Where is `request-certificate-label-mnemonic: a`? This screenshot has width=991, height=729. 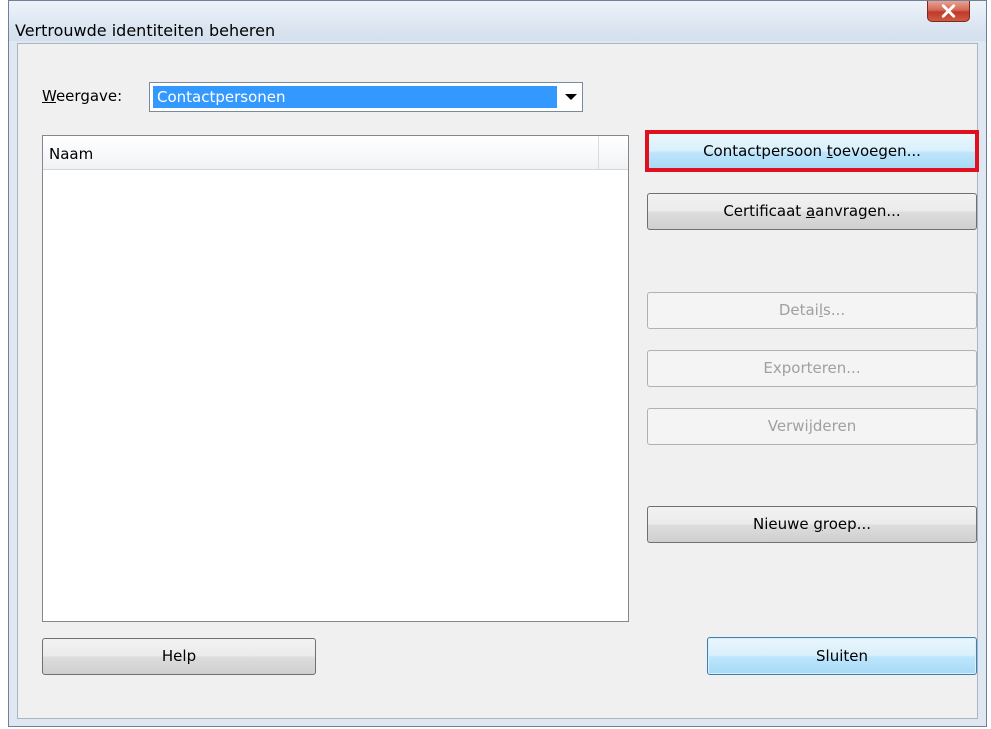
request-certificate-label-mnemonic: a is located at coordinates (810, 211).